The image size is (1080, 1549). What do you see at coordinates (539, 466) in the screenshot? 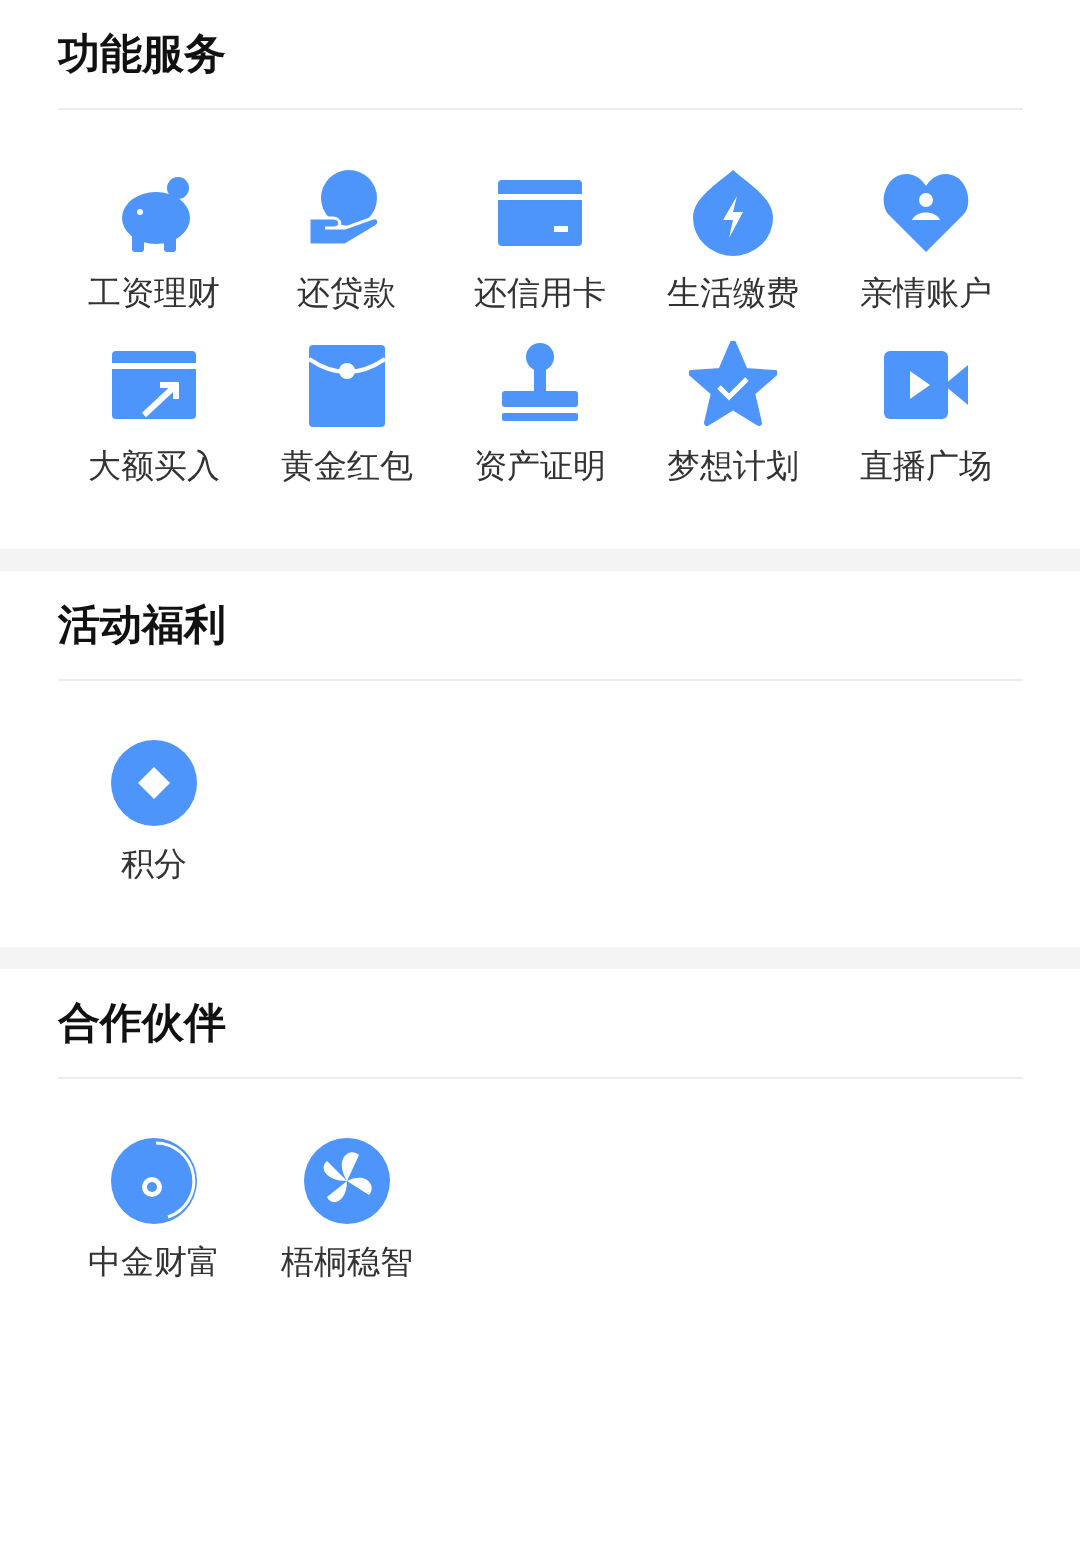
I see `service-label: 资产证明` at bounding box center [539, 466].